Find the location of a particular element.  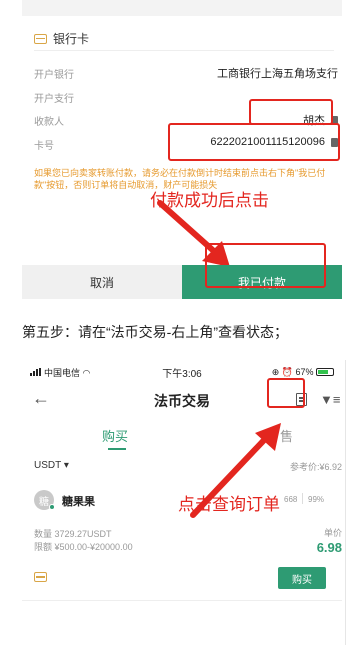

merchant-completion-rate: 99% is located at coordinates (316, 499).